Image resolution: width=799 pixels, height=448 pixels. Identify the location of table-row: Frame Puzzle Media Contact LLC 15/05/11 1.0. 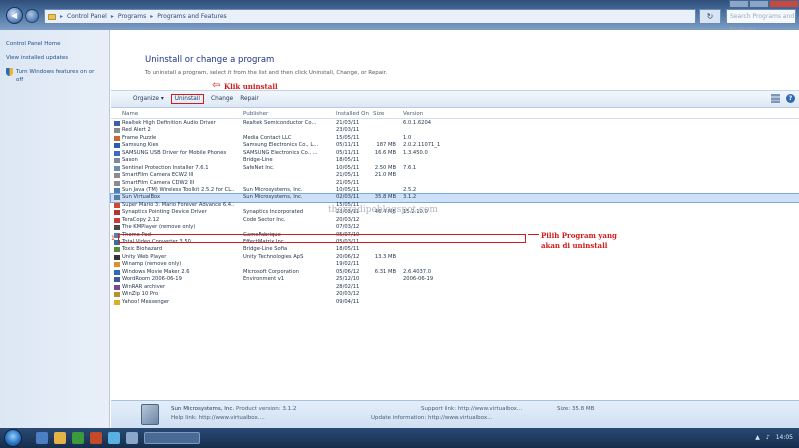
(455, 138).